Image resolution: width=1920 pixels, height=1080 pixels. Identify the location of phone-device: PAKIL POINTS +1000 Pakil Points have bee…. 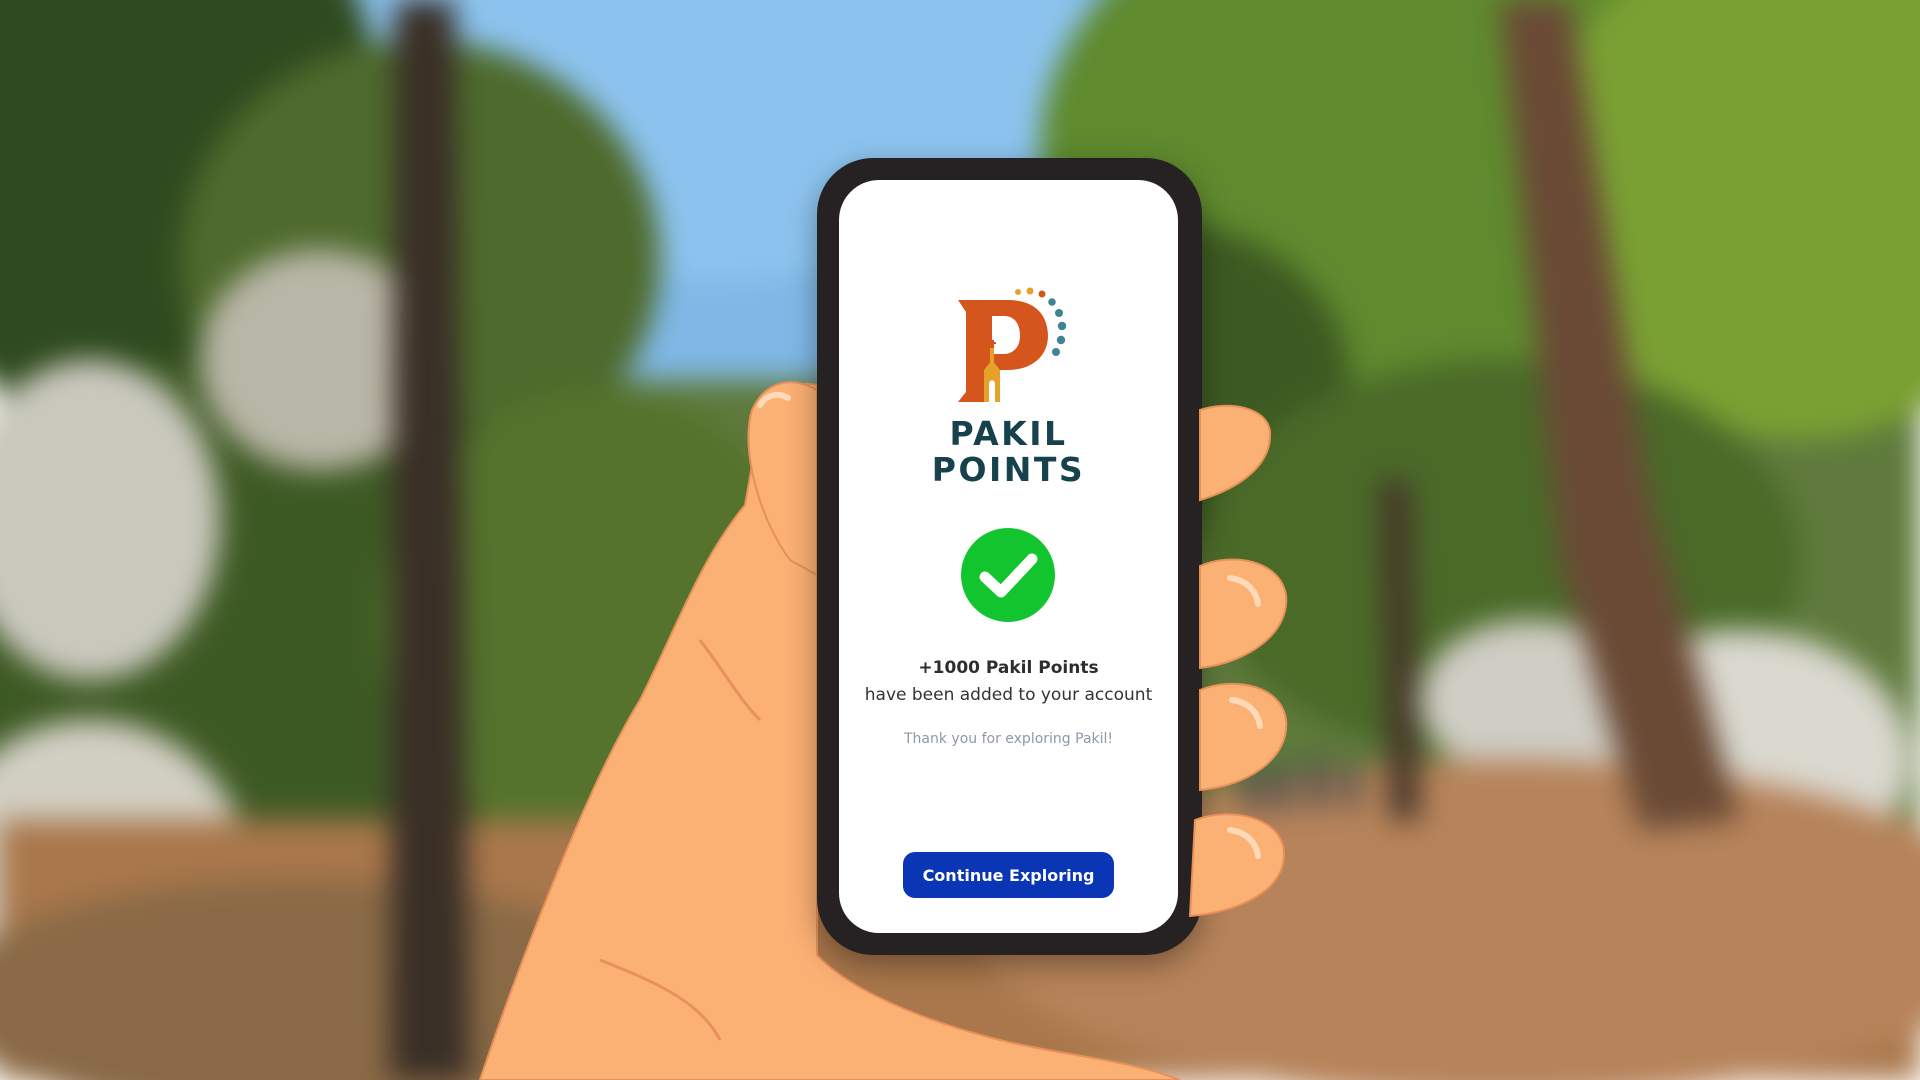
(1009, 556).